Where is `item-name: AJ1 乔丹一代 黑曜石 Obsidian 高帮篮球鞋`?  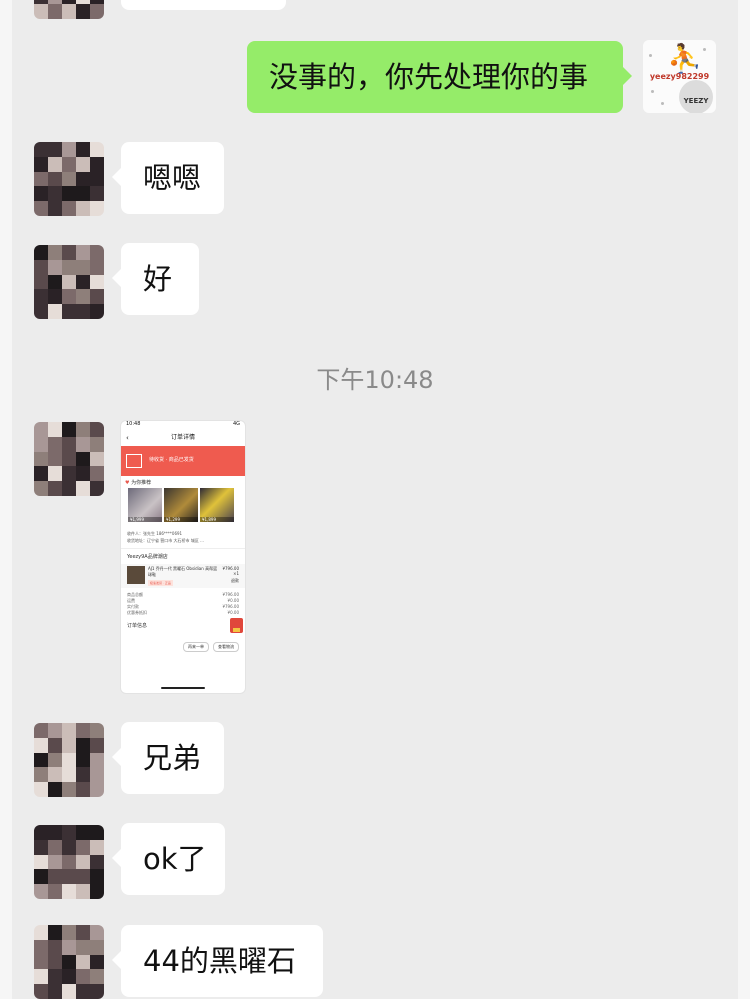
item-name: AJ1 乔丹一代 黑曜石 Obsidian 高帮篮球鞋 is located at coordinates (183, 571).